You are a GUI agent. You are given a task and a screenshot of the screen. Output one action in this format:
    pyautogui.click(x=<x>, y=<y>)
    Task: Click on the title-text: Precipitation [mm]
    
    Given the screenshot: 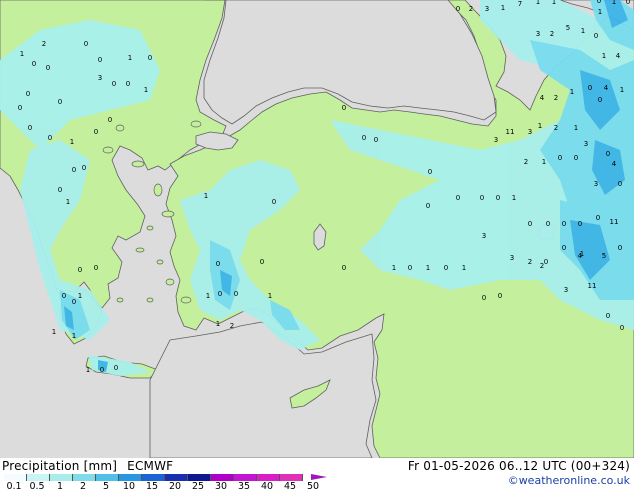 What is the action you would take?
    pyautogui.click(x=60, y=466)
    